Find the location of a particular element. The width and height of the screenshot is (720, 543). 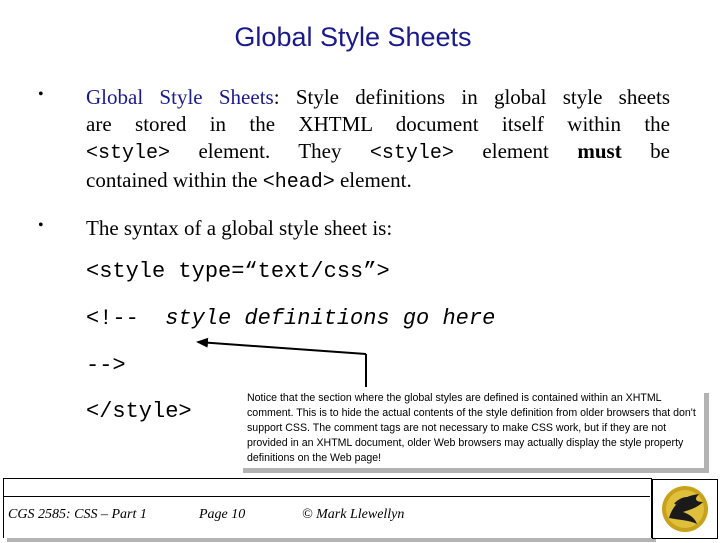

bullet-1-line-4: contained within the <head> element. is located at coordinates (249, 181).